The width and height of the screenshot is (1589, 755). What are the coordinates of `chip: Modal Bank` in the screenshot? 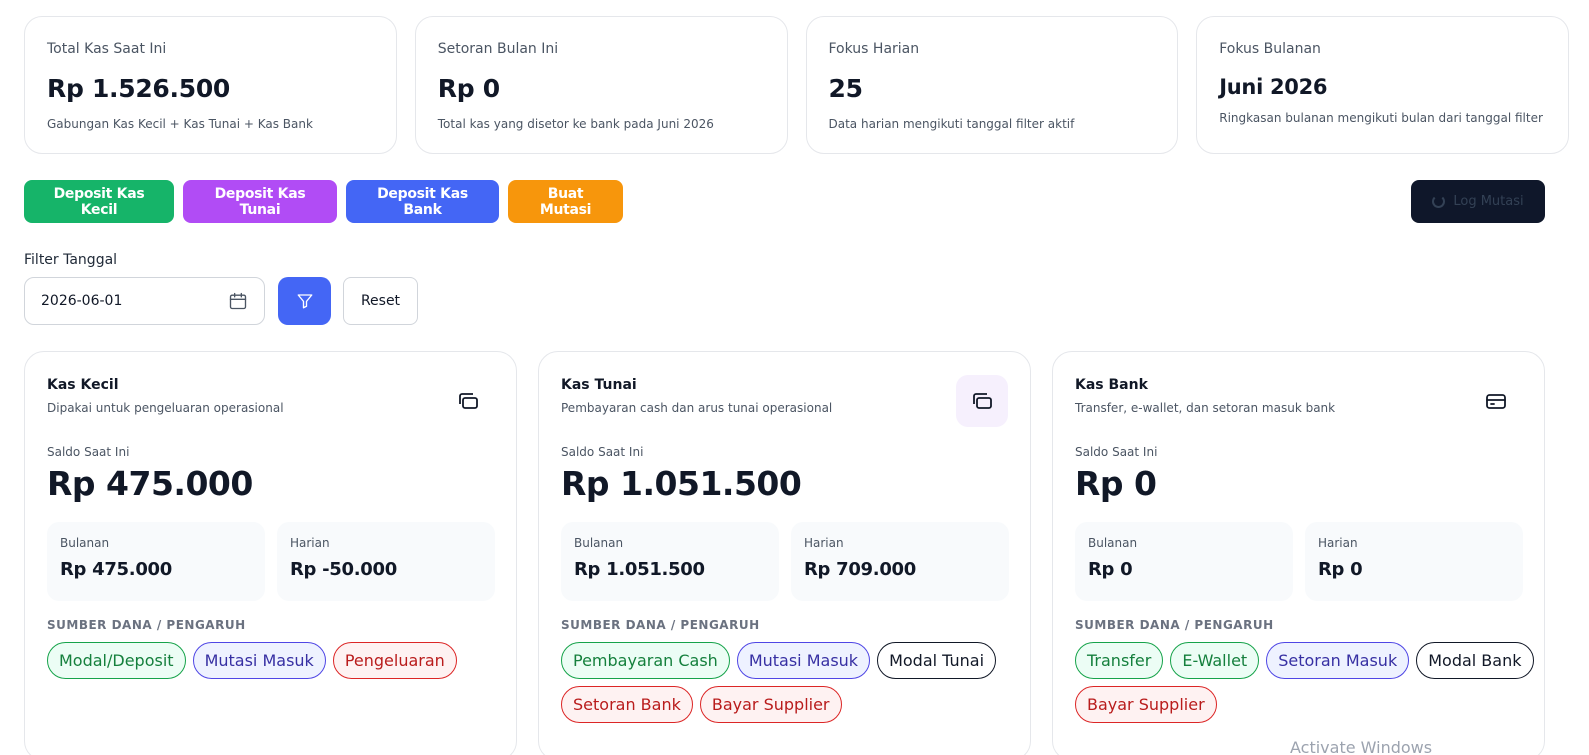 It's located at (1475, 660).